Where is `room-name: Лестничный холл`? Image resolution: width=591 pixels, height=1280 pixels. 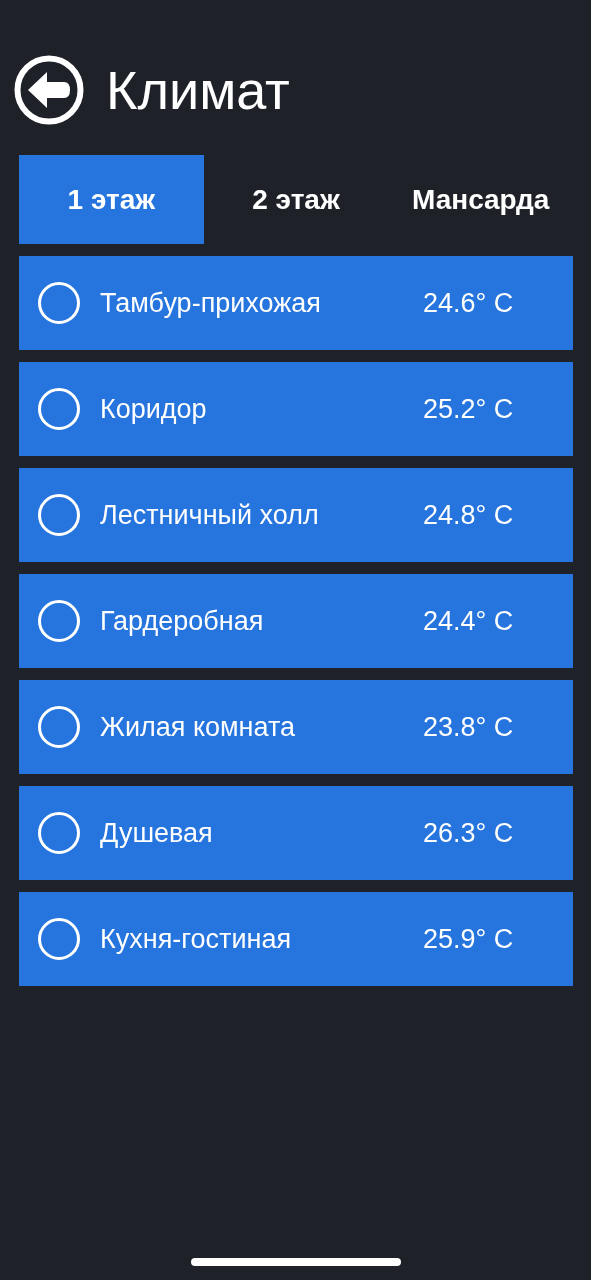
room-name: Лестничный холл is located at coordinates (210, 515).